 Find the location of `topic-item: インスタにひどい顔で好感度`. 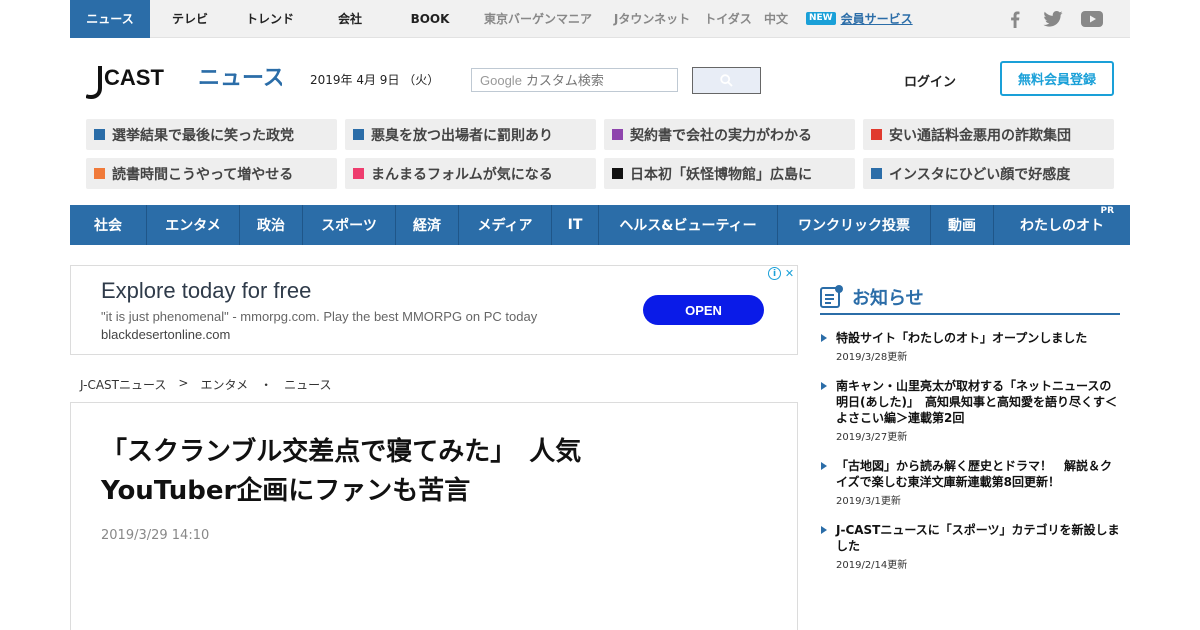

topic-item: インスタにひどい顔で好感度 is located at coordinates (988, 173).